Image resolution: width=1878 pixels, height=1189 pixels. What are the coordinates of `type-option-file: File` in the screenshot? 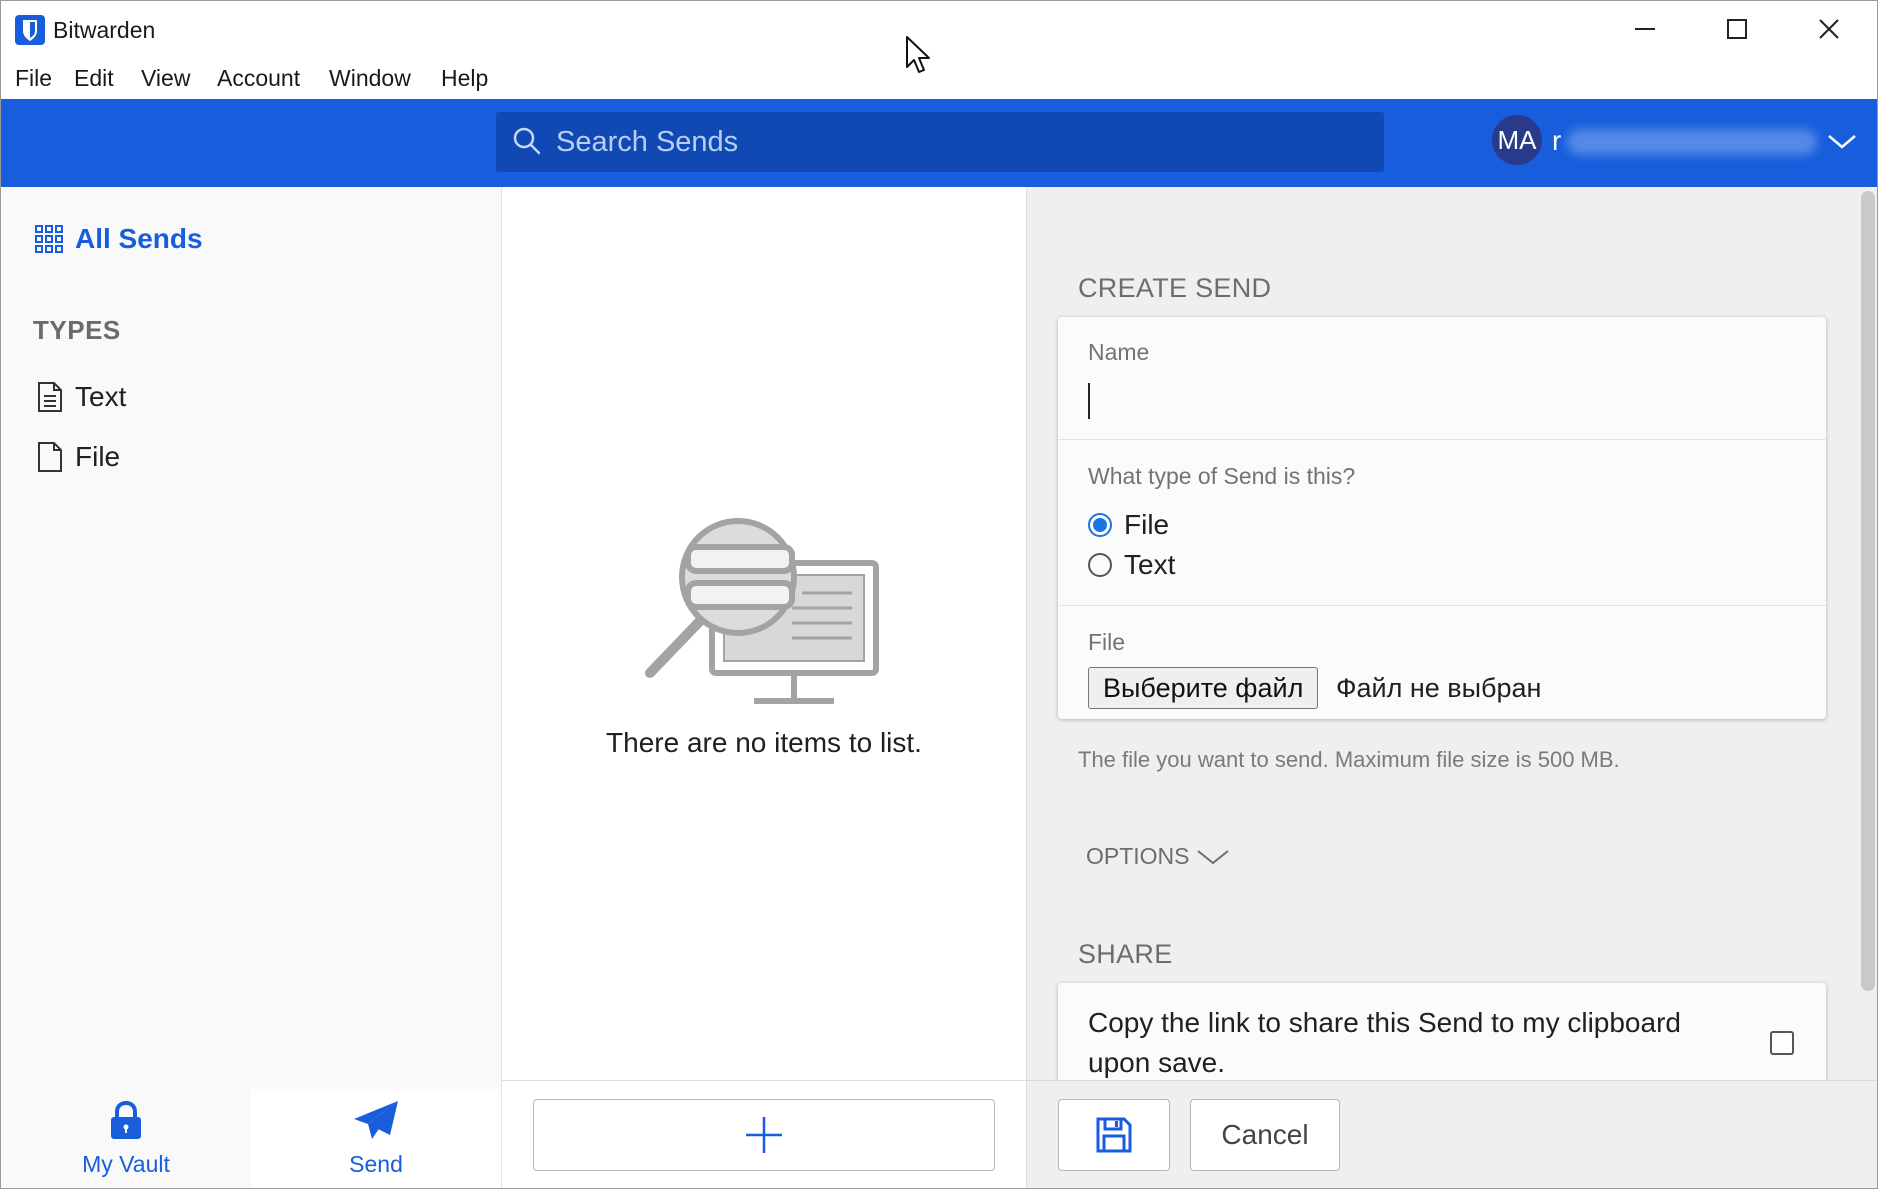 It's located at (1128, 525).